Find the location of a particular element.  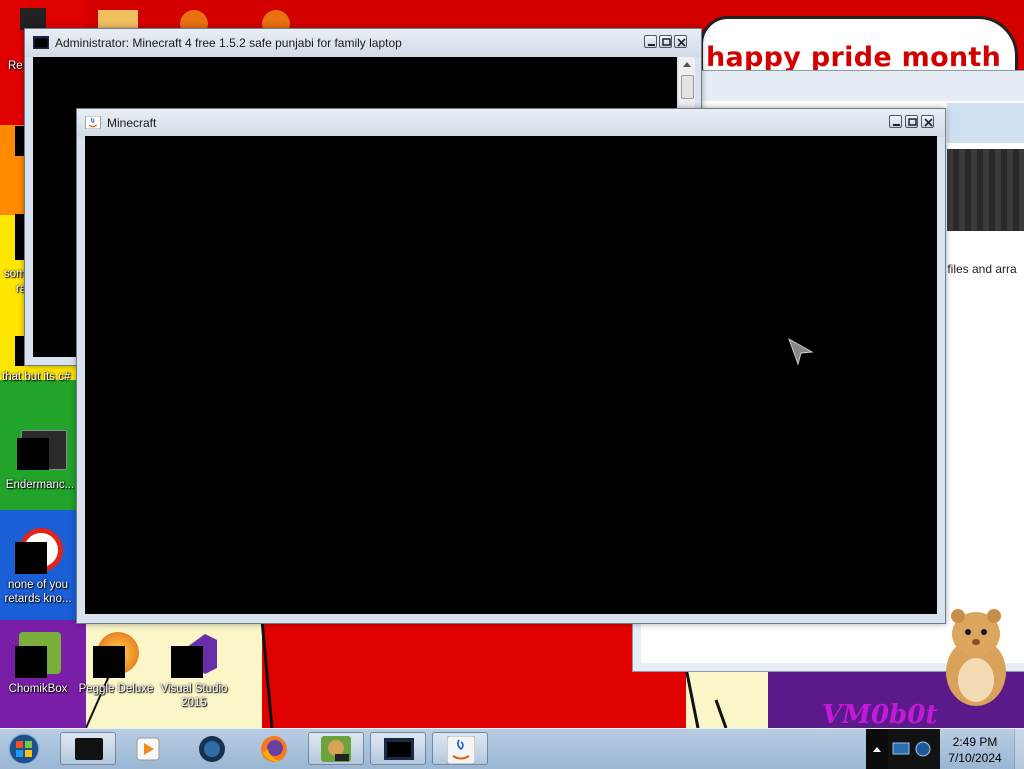

mouse-cursor-icon is located at coordinates (801, 351).